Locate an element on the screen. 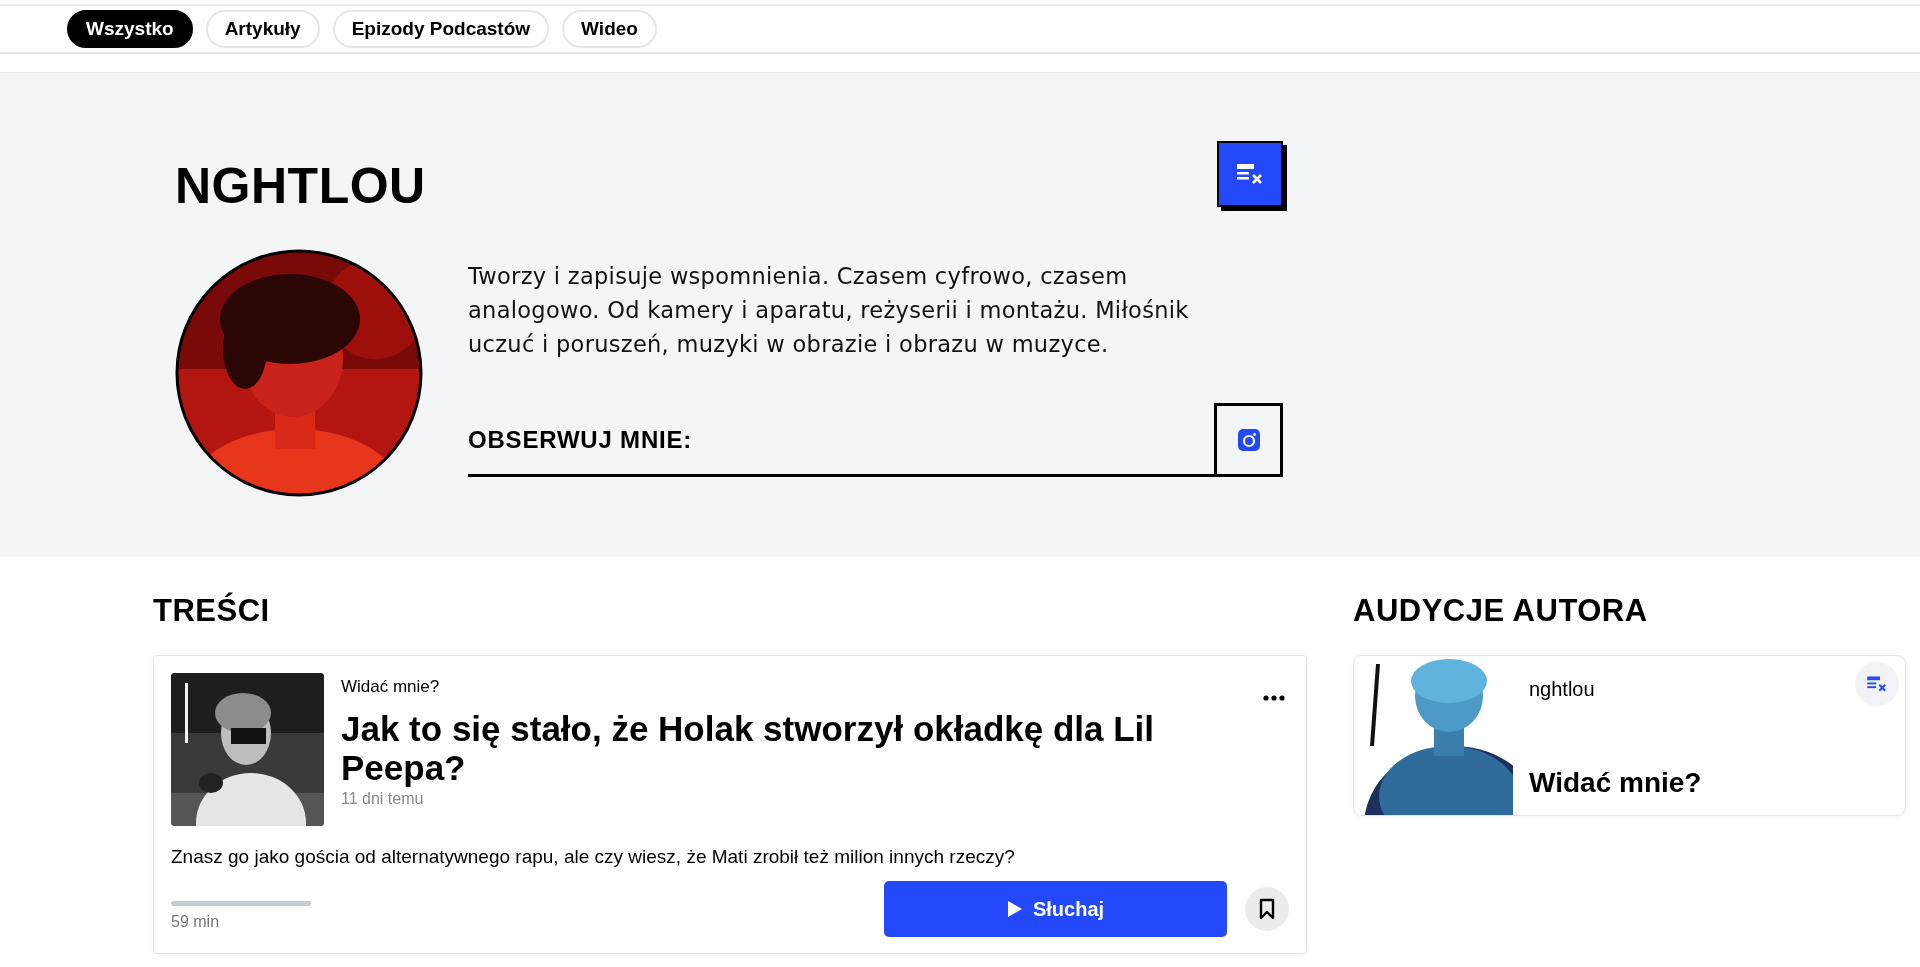 This screenshot has width=1920, height=967. section-heading: TREŚCI is located at coordinates (212, 611).